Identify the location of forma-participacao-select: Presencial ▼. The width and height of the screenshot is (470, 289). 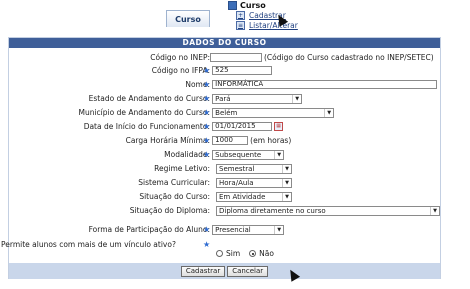
(248, 229).